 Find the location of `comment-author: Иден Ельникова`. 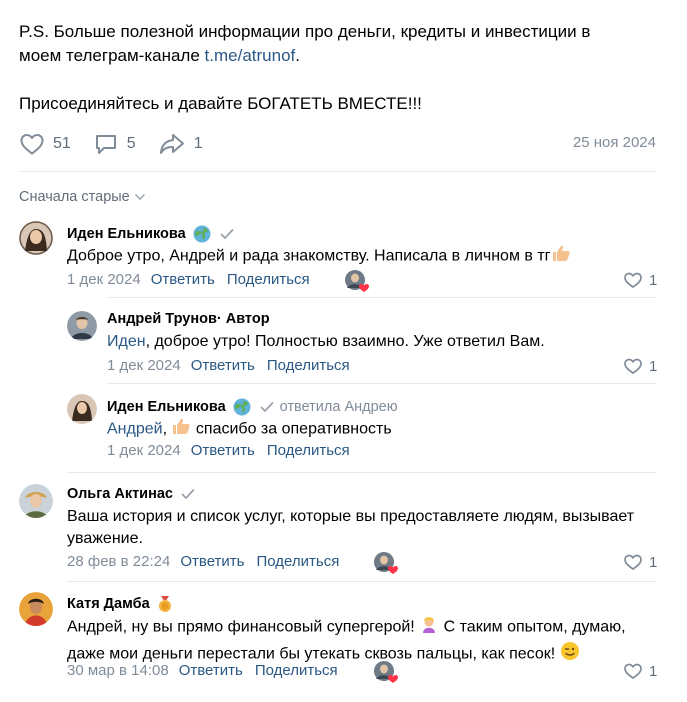

comment-author: Иден Ельникова is located at coordinates (150, 234).